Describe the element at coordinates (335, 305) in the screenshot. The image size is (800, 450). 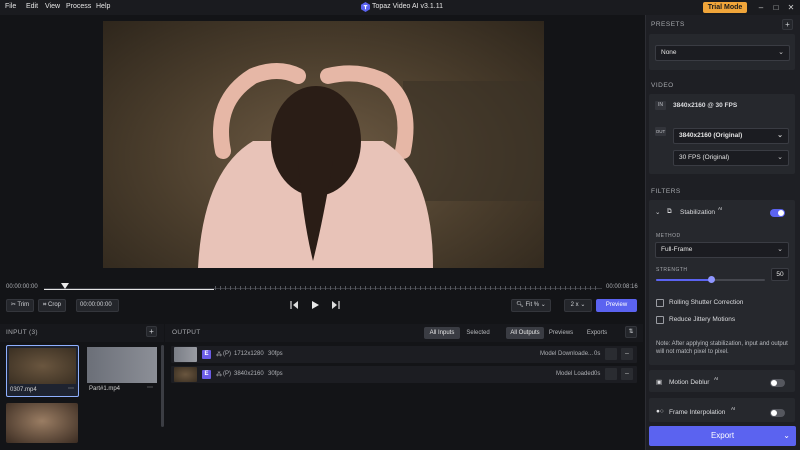
I see `next-frame-icon` at that location.